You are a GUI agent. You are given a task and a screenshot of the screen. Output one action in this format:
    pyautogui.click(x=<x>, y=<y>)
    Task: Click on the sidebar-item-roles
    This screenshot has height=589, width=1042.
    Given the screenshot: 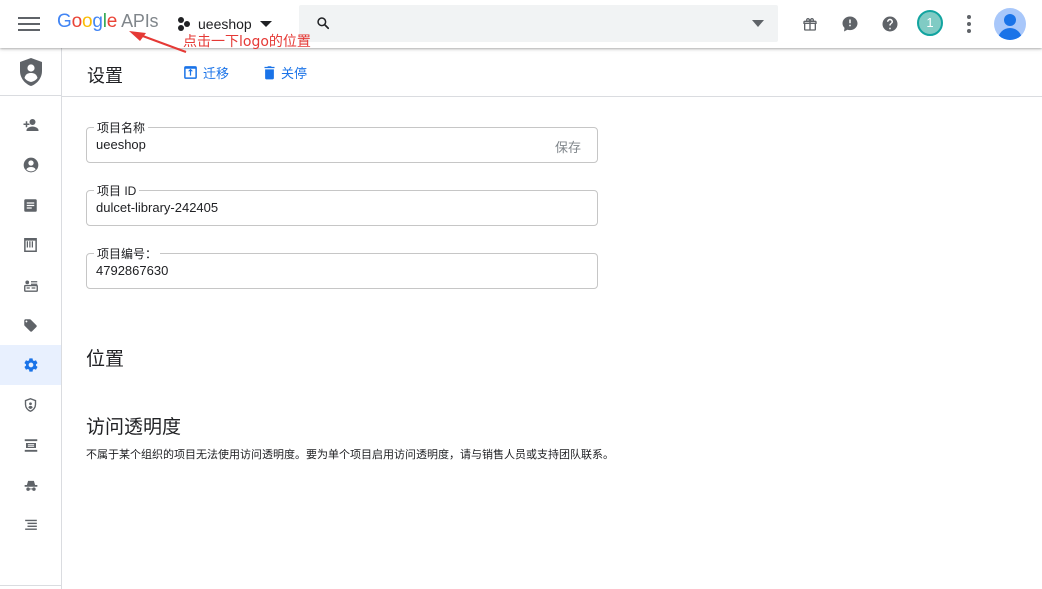 What is the action you would take?
    pyautogui.click(x=30, y=525)
    